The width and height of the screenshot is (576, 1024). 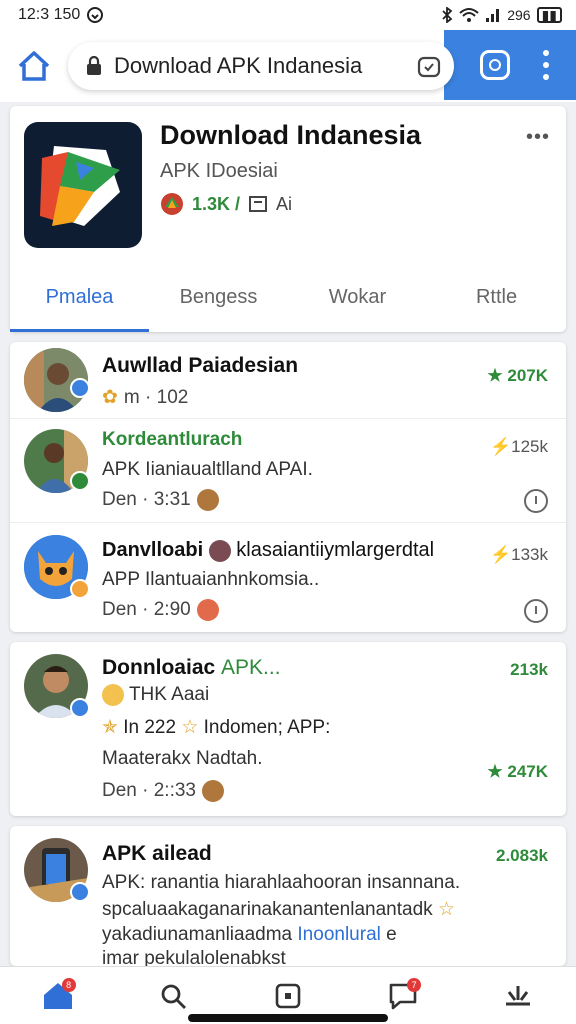 I want to click on tab-rttle: Rttle, so click(x=496, y=307).